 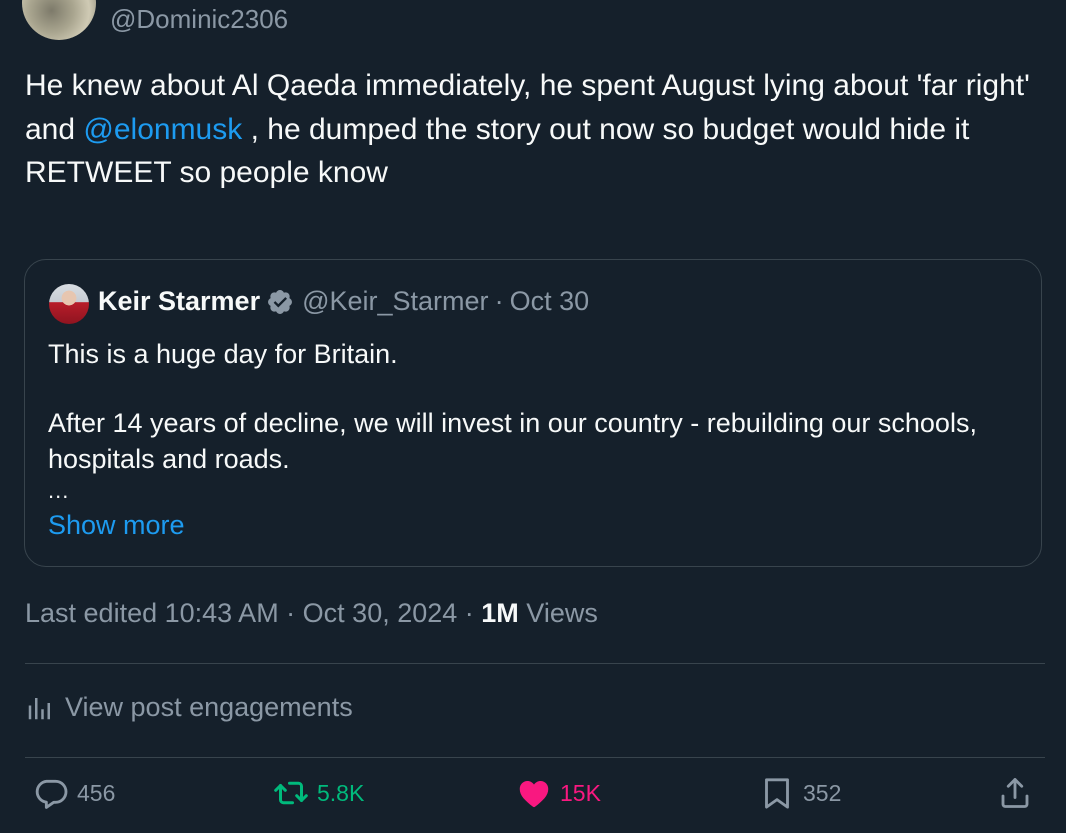 What do you see at coordinates (291, 793) in the screenshot?
I see `repost-icon` at bounding box center [291, 793].